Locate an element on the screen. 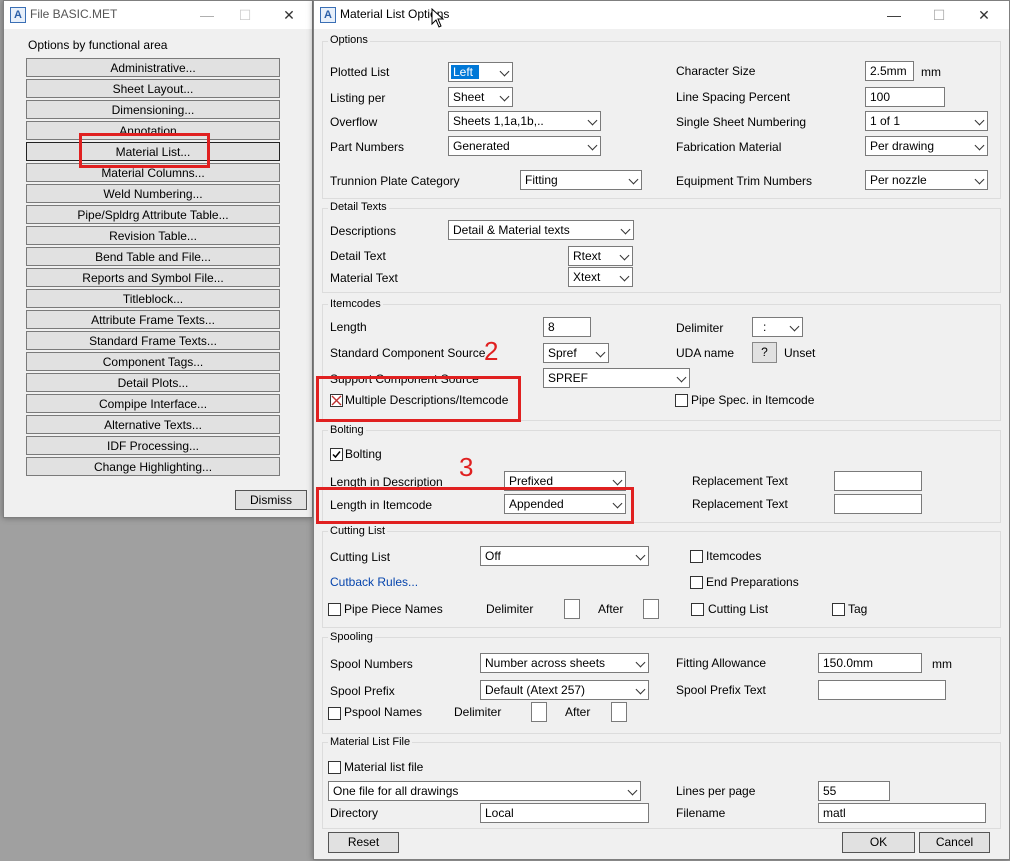 Image resolution: width=1010 pixels, height=861 pixels. spool-prefix-label: Spool Prefix is located at coordinates (362, 691).